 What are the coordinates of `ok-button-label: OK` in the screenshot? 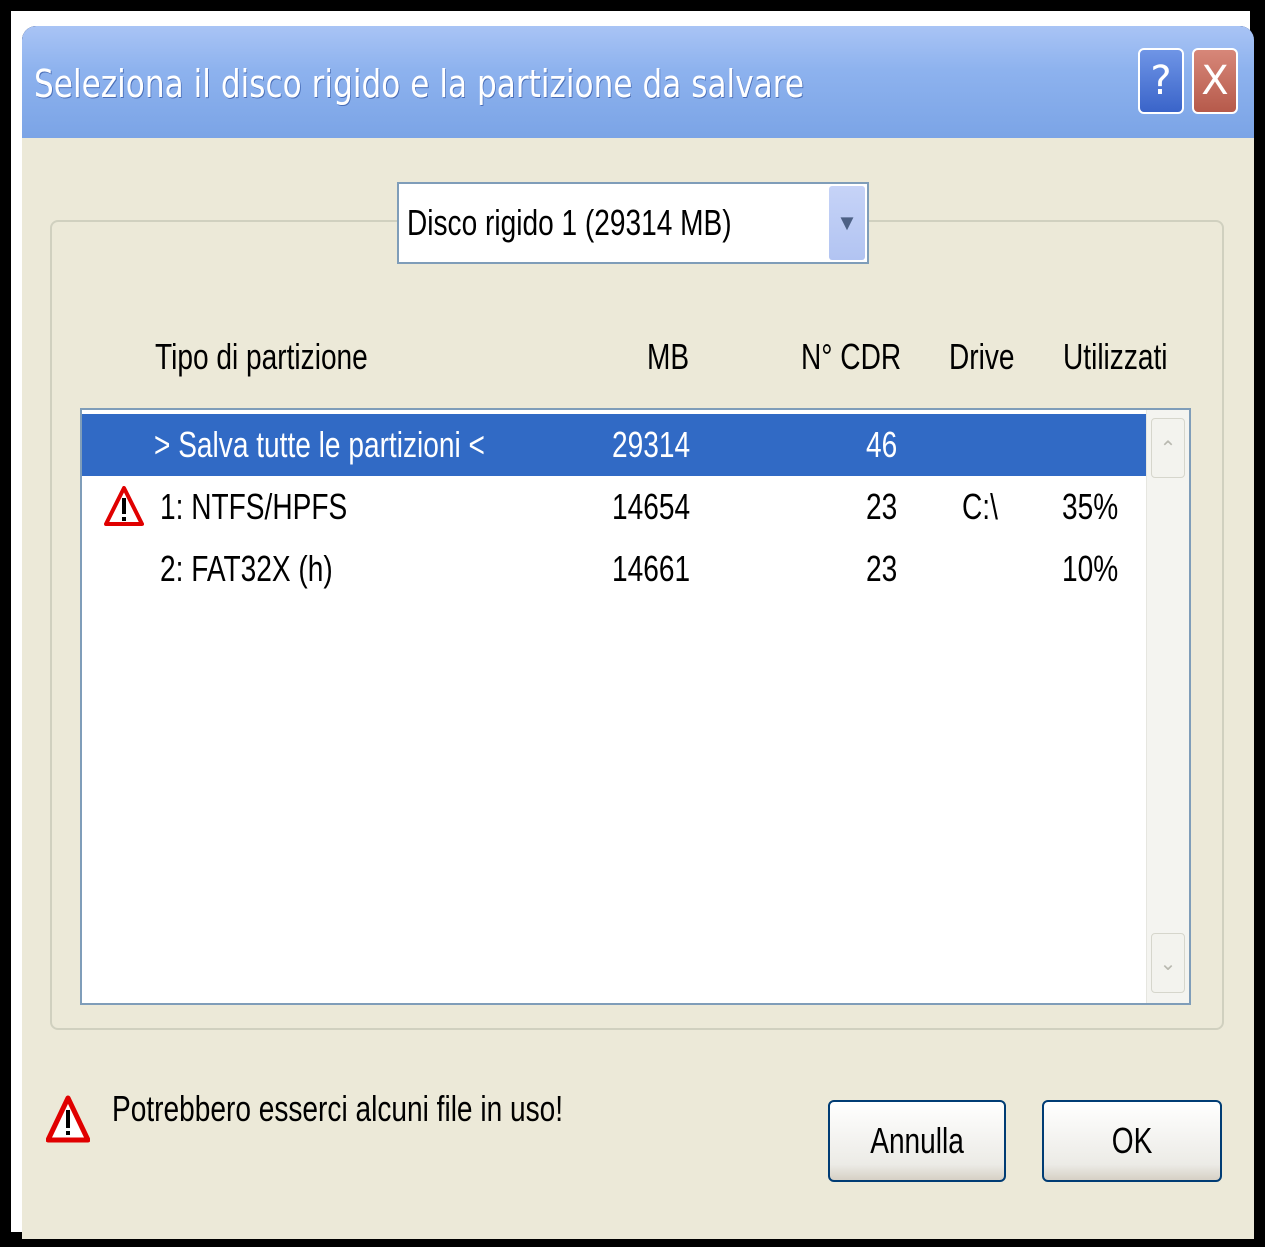 It's located at (1132, 1140).